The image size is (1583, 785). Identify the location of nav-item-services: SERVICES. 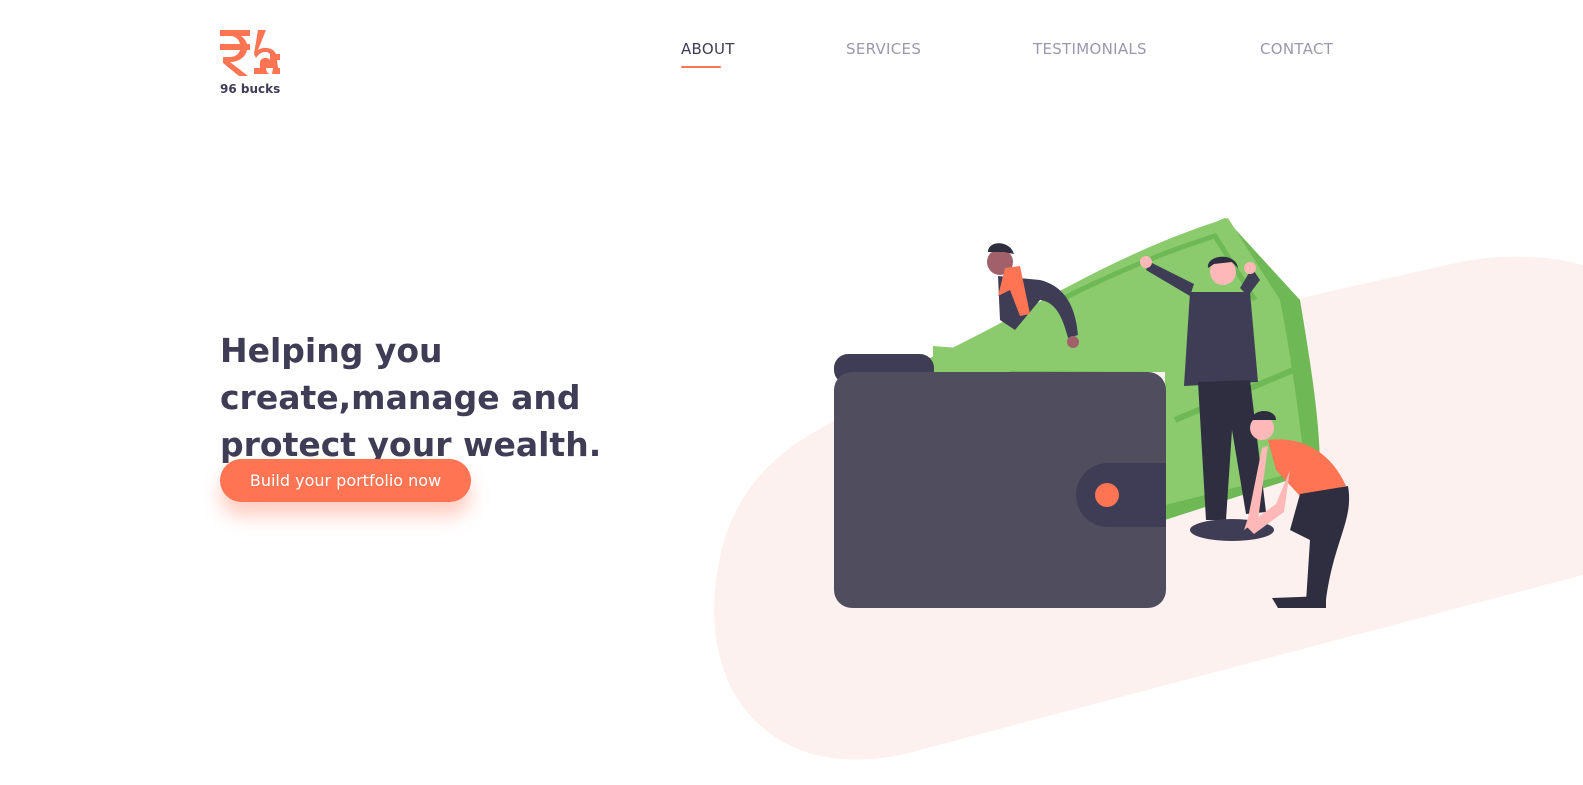
(883, 49).